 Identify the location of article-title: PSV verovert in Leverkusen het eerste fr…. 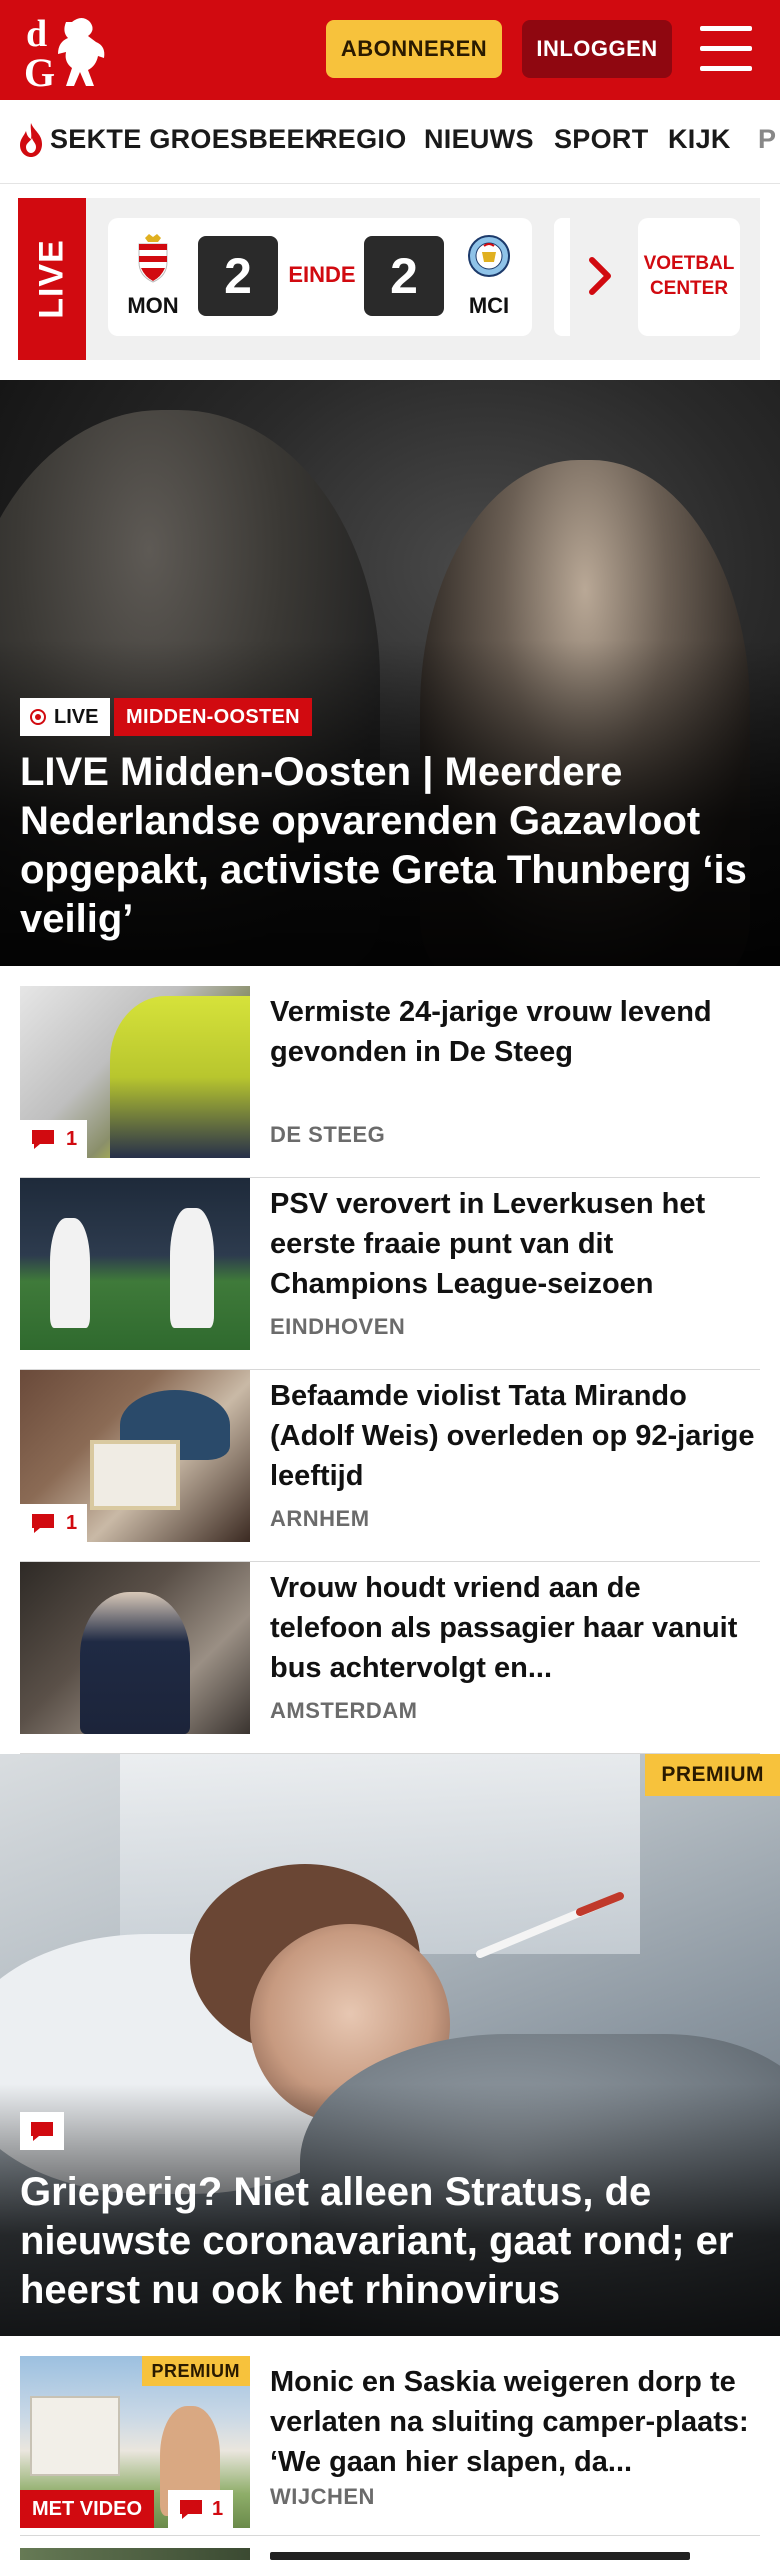
(515, 1244).